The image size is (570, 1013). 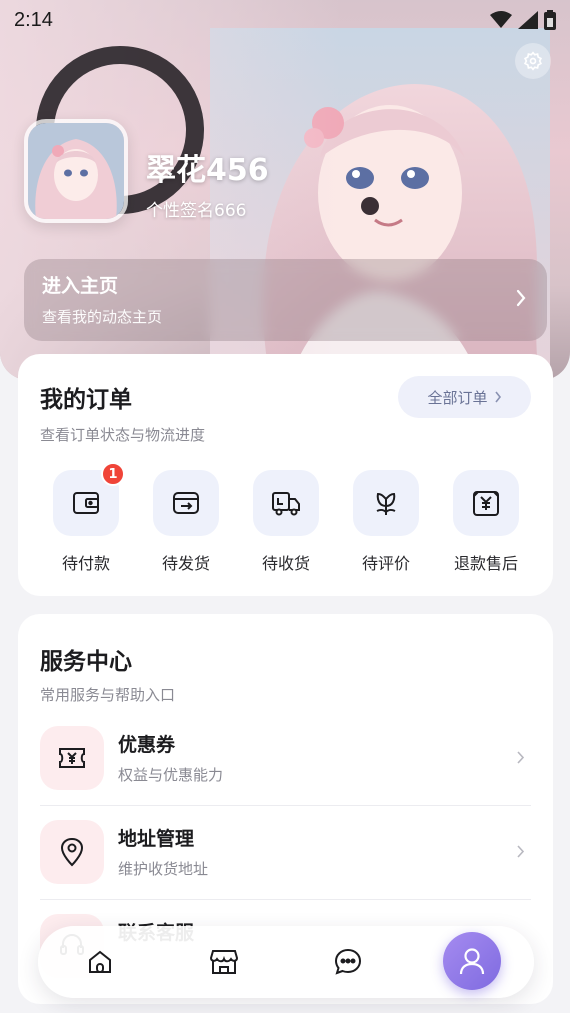 What do you see at coordinates (102, 317) in the screenshot?
I see `home-entry-subtitle: 查看我的动态主页` at bounding box center [102, 317].